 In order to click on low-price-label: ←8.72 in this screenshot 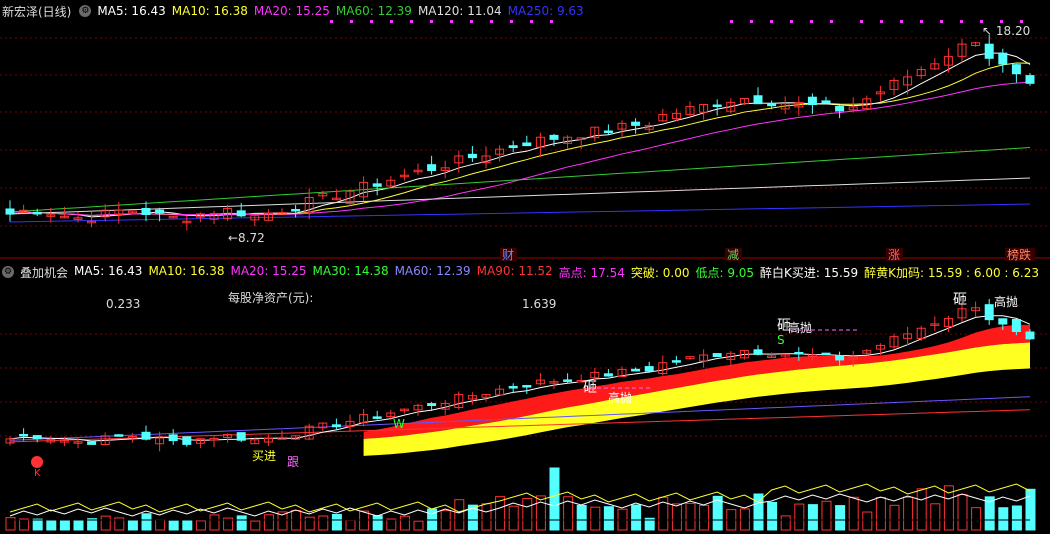, I will do `click(246, 238)`.